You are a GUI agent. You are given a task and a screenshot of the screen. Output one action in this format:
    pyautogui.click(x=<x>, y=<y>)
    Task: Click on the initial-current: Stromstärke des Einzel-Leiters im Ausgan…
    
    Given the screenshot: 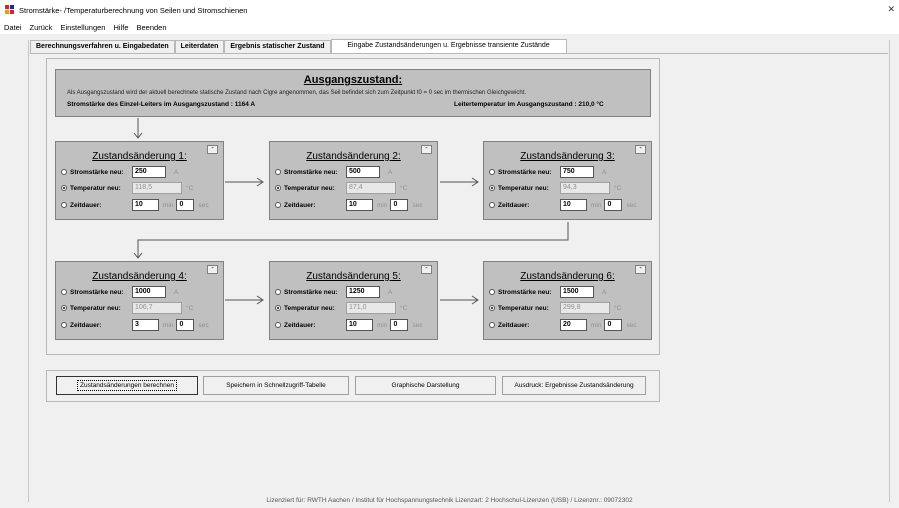 What is the action you would take?
    pyautogui.click(x=161, y=104)
    